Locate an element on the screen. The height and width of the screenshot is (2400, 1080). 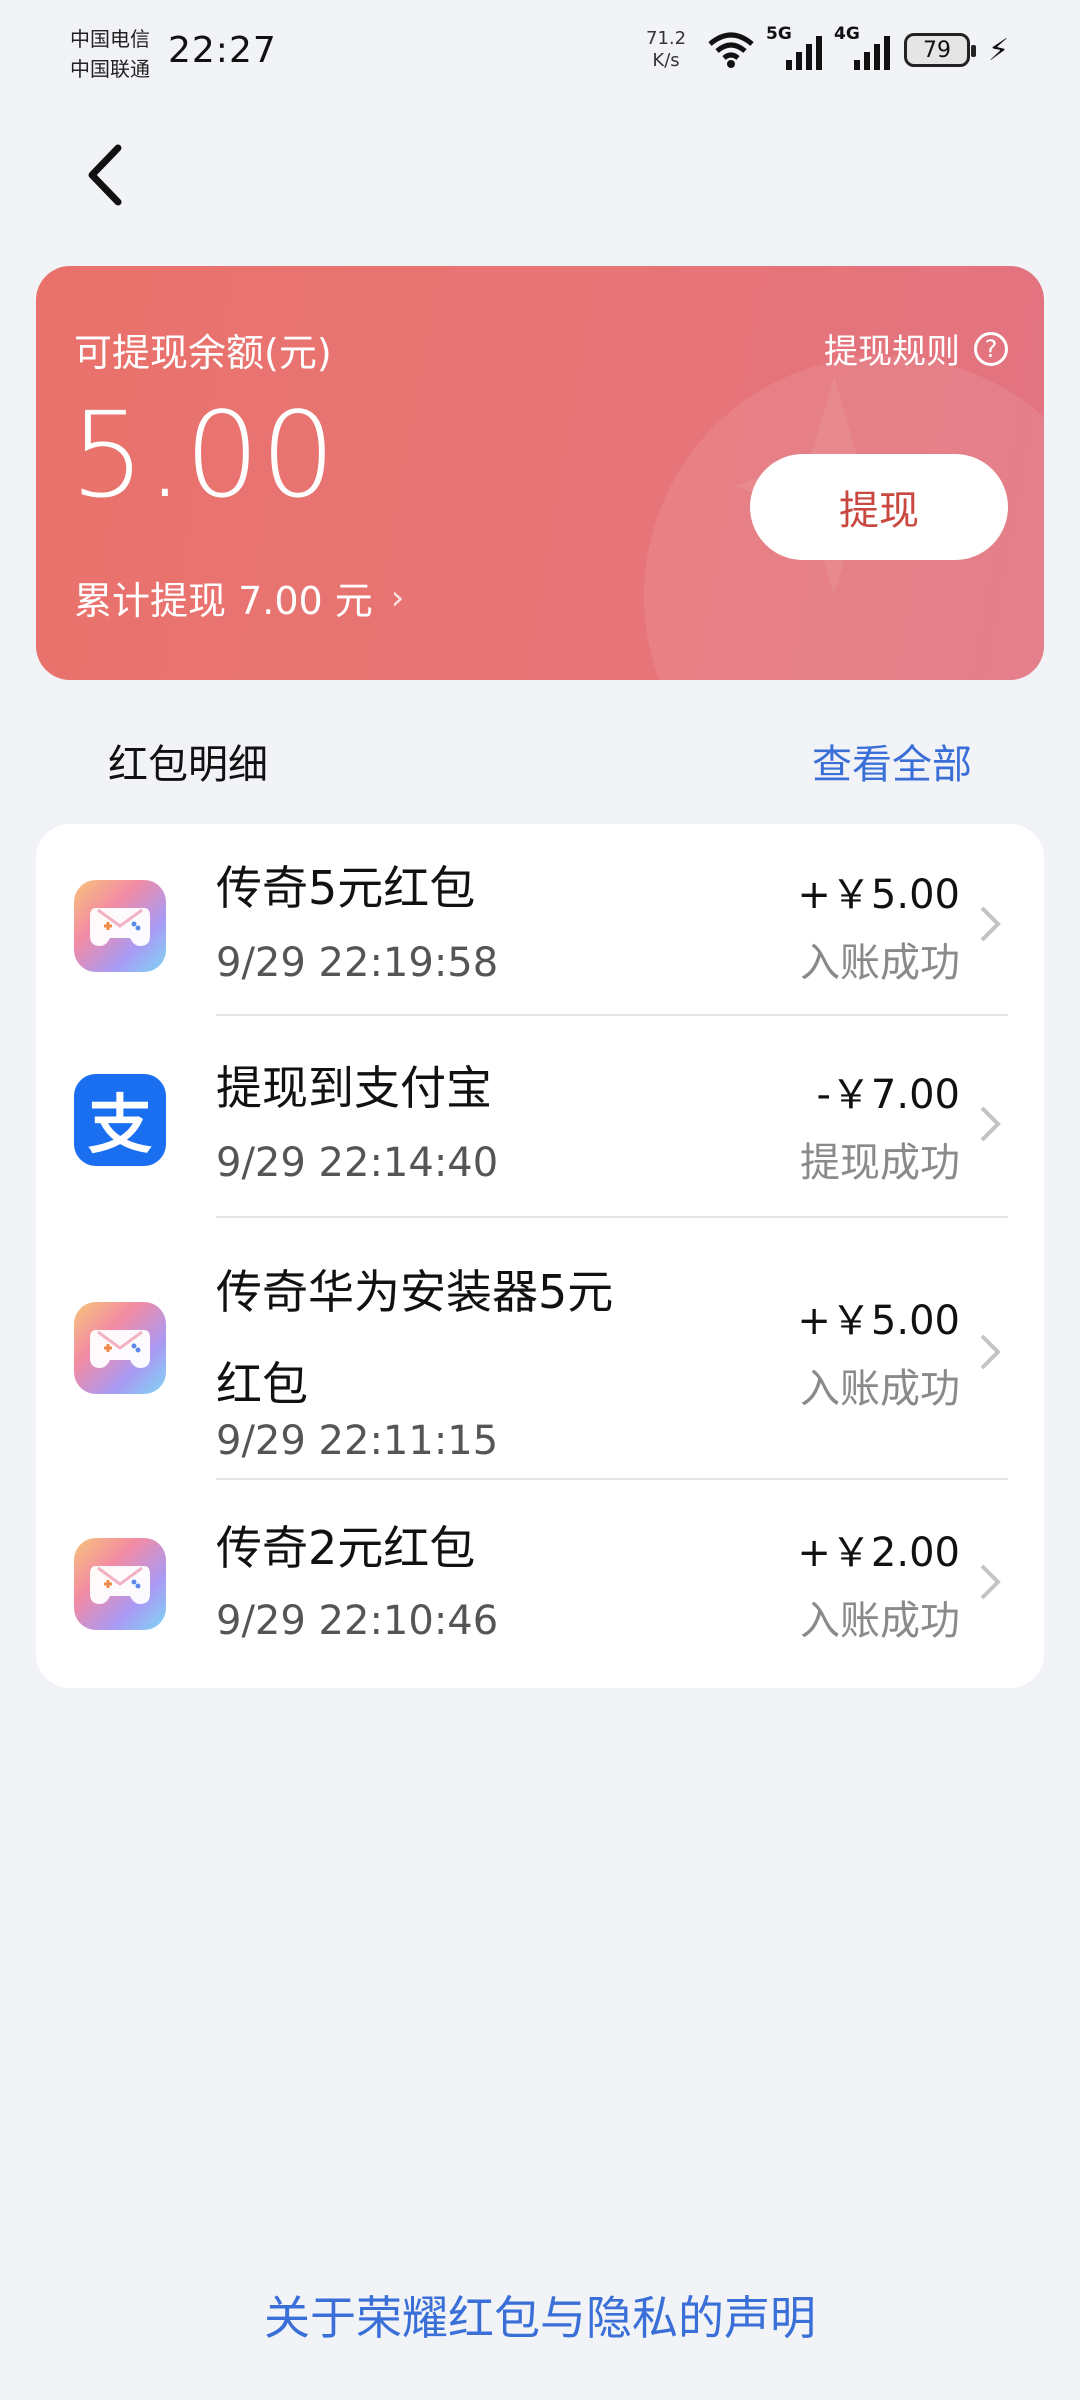
transaction-date: 9/29 22:14:40 is located at coordinates (357, 1163).